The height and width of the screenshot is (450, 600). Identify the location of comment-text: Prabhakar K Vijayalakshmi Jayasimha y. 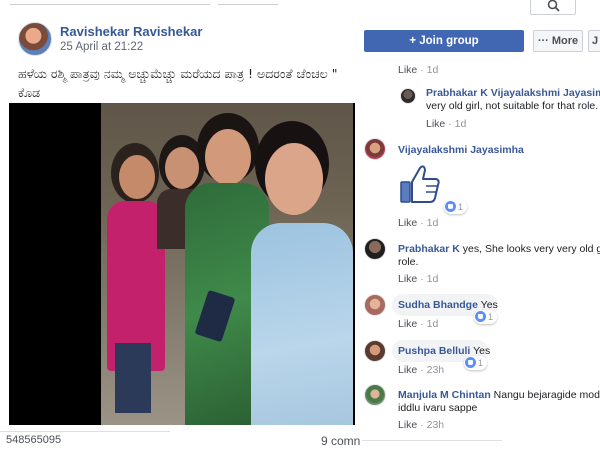
(513, 93).